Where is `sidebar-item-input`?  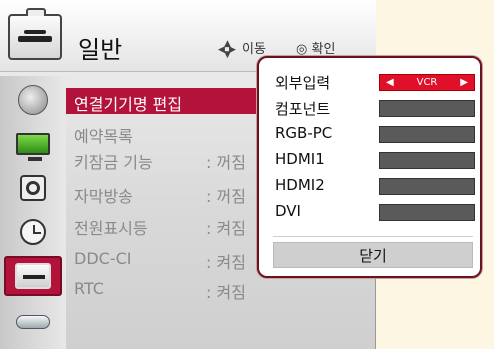 sidebar-item-input is located at coordinates (33, 322).